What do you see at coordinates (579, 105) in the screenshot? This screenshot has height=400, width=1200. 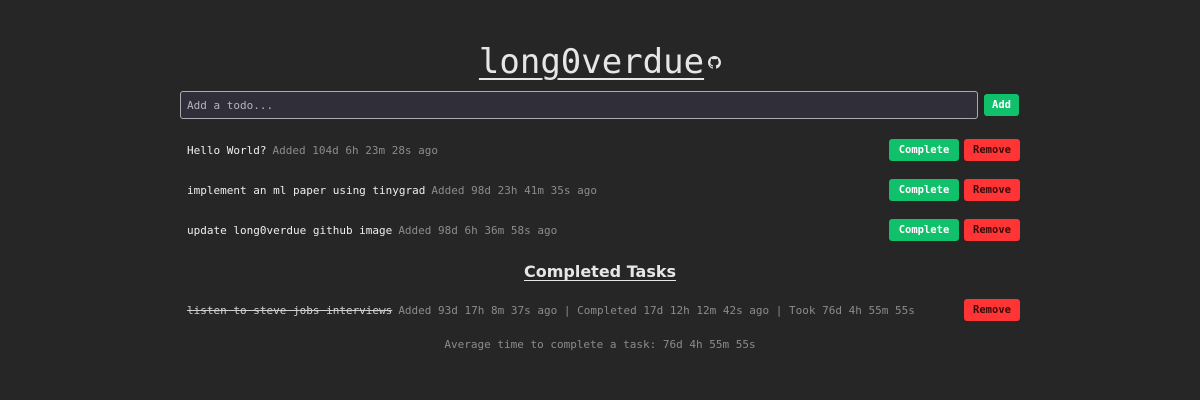 I see `todo-input` at bounding box center [579, 105].